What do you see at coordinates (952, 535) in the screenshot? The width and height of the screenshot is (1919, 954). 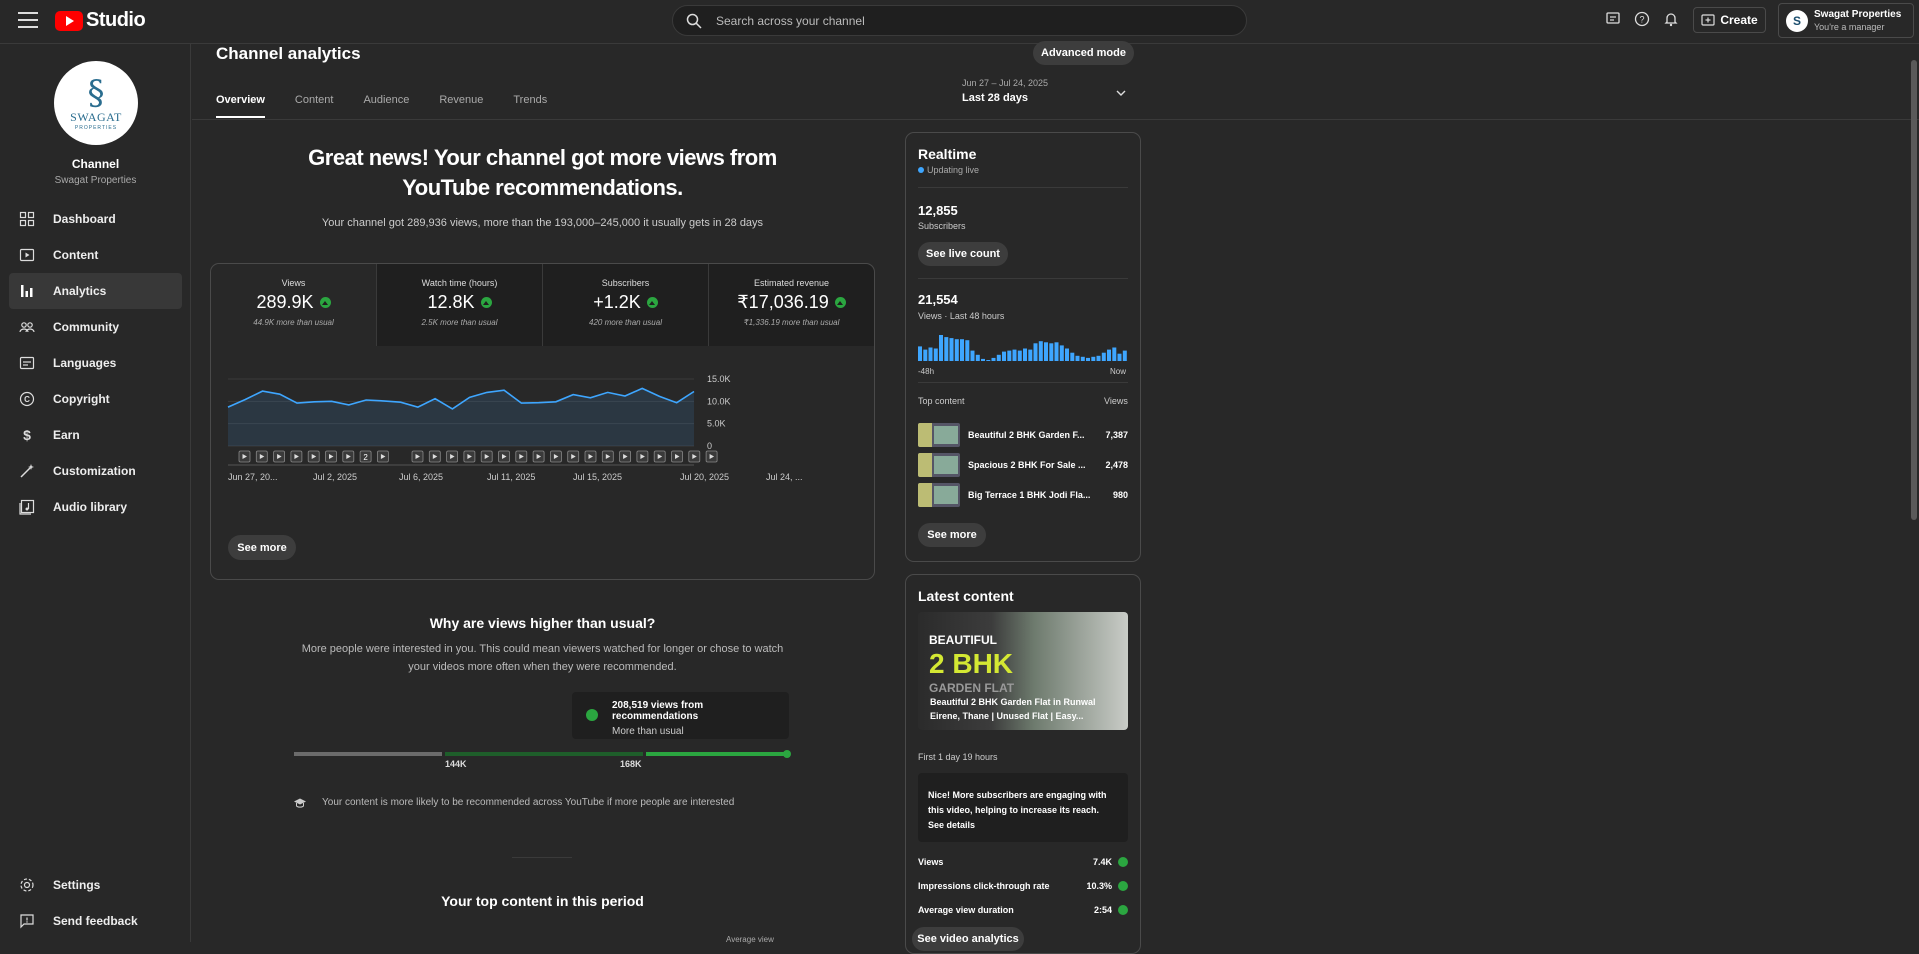 I see `realtime-see-more-button: See more` at bounding box center [952, 535].